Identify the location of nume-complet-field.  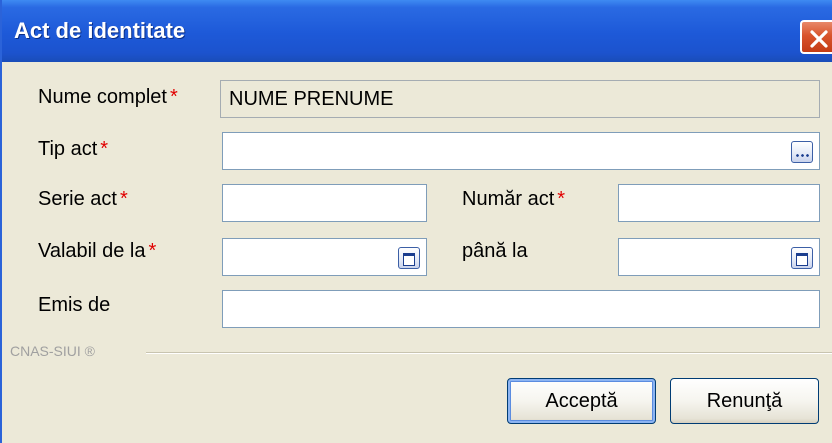
(520, 99).